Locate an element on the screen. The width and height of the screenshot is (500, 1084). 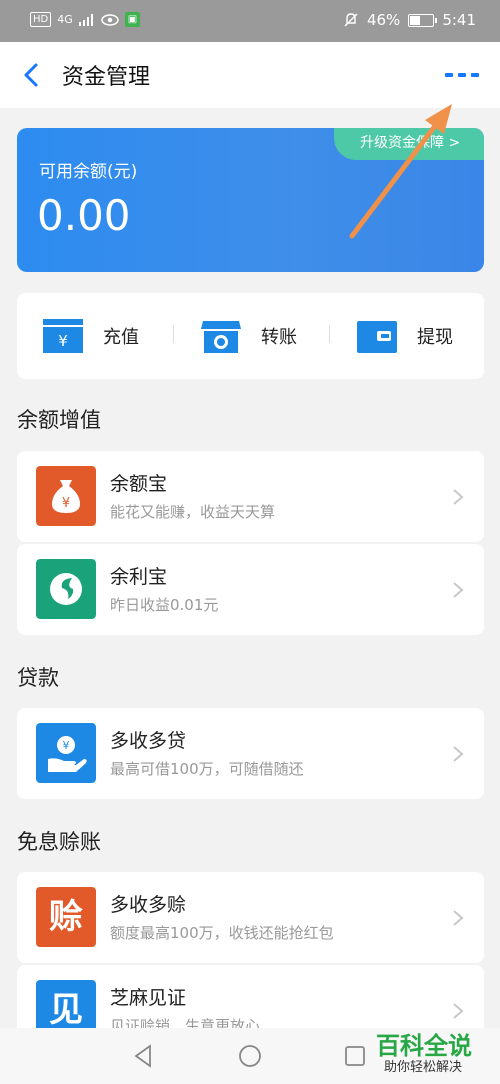
item-name: 多收多贷 is located at coordinates (148, 741).